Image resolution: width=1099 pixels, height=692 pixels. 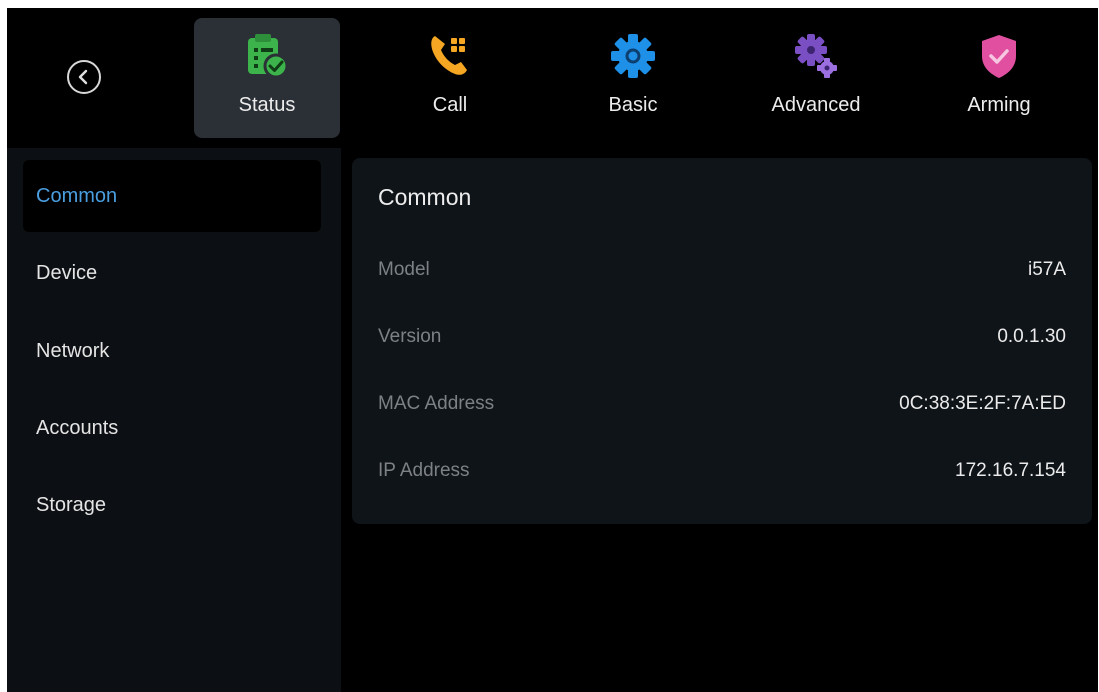 I want to click on info-key: Version, so click(x=410, y=336).